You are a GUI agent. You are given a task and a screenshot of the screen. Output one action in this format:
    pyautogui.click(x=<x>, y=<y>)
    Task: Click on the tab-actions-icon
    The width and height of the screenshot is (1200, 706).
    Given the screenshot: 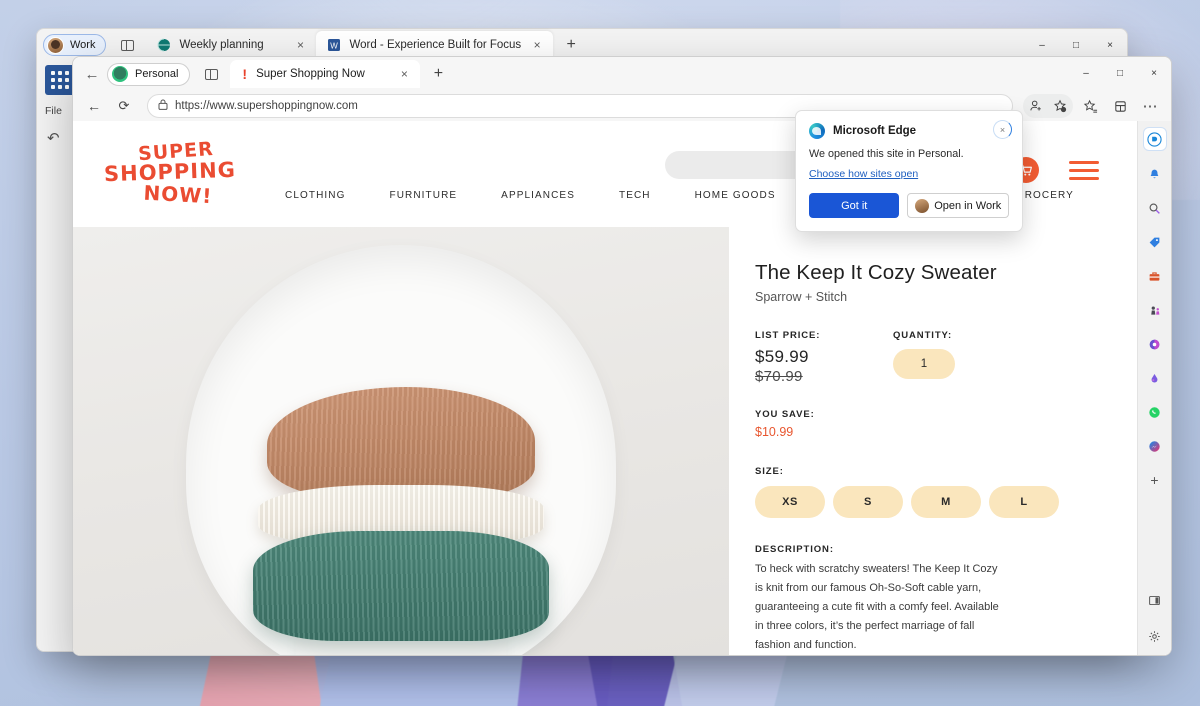 What is the action you would take?
    pyautogui.click(x=127, y=45)
    